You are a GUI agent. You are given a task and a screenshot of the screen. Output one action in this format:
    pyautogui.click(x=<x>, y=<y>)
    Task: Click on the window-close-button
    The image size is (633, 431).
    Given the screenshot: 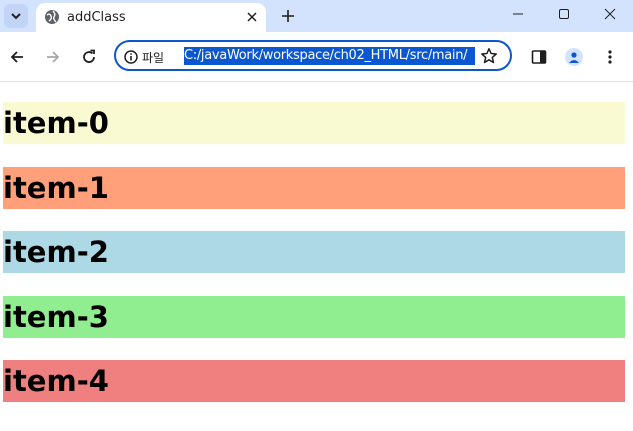 What is the action you would take?
    pyautogui.click(x=610, y=14)
    